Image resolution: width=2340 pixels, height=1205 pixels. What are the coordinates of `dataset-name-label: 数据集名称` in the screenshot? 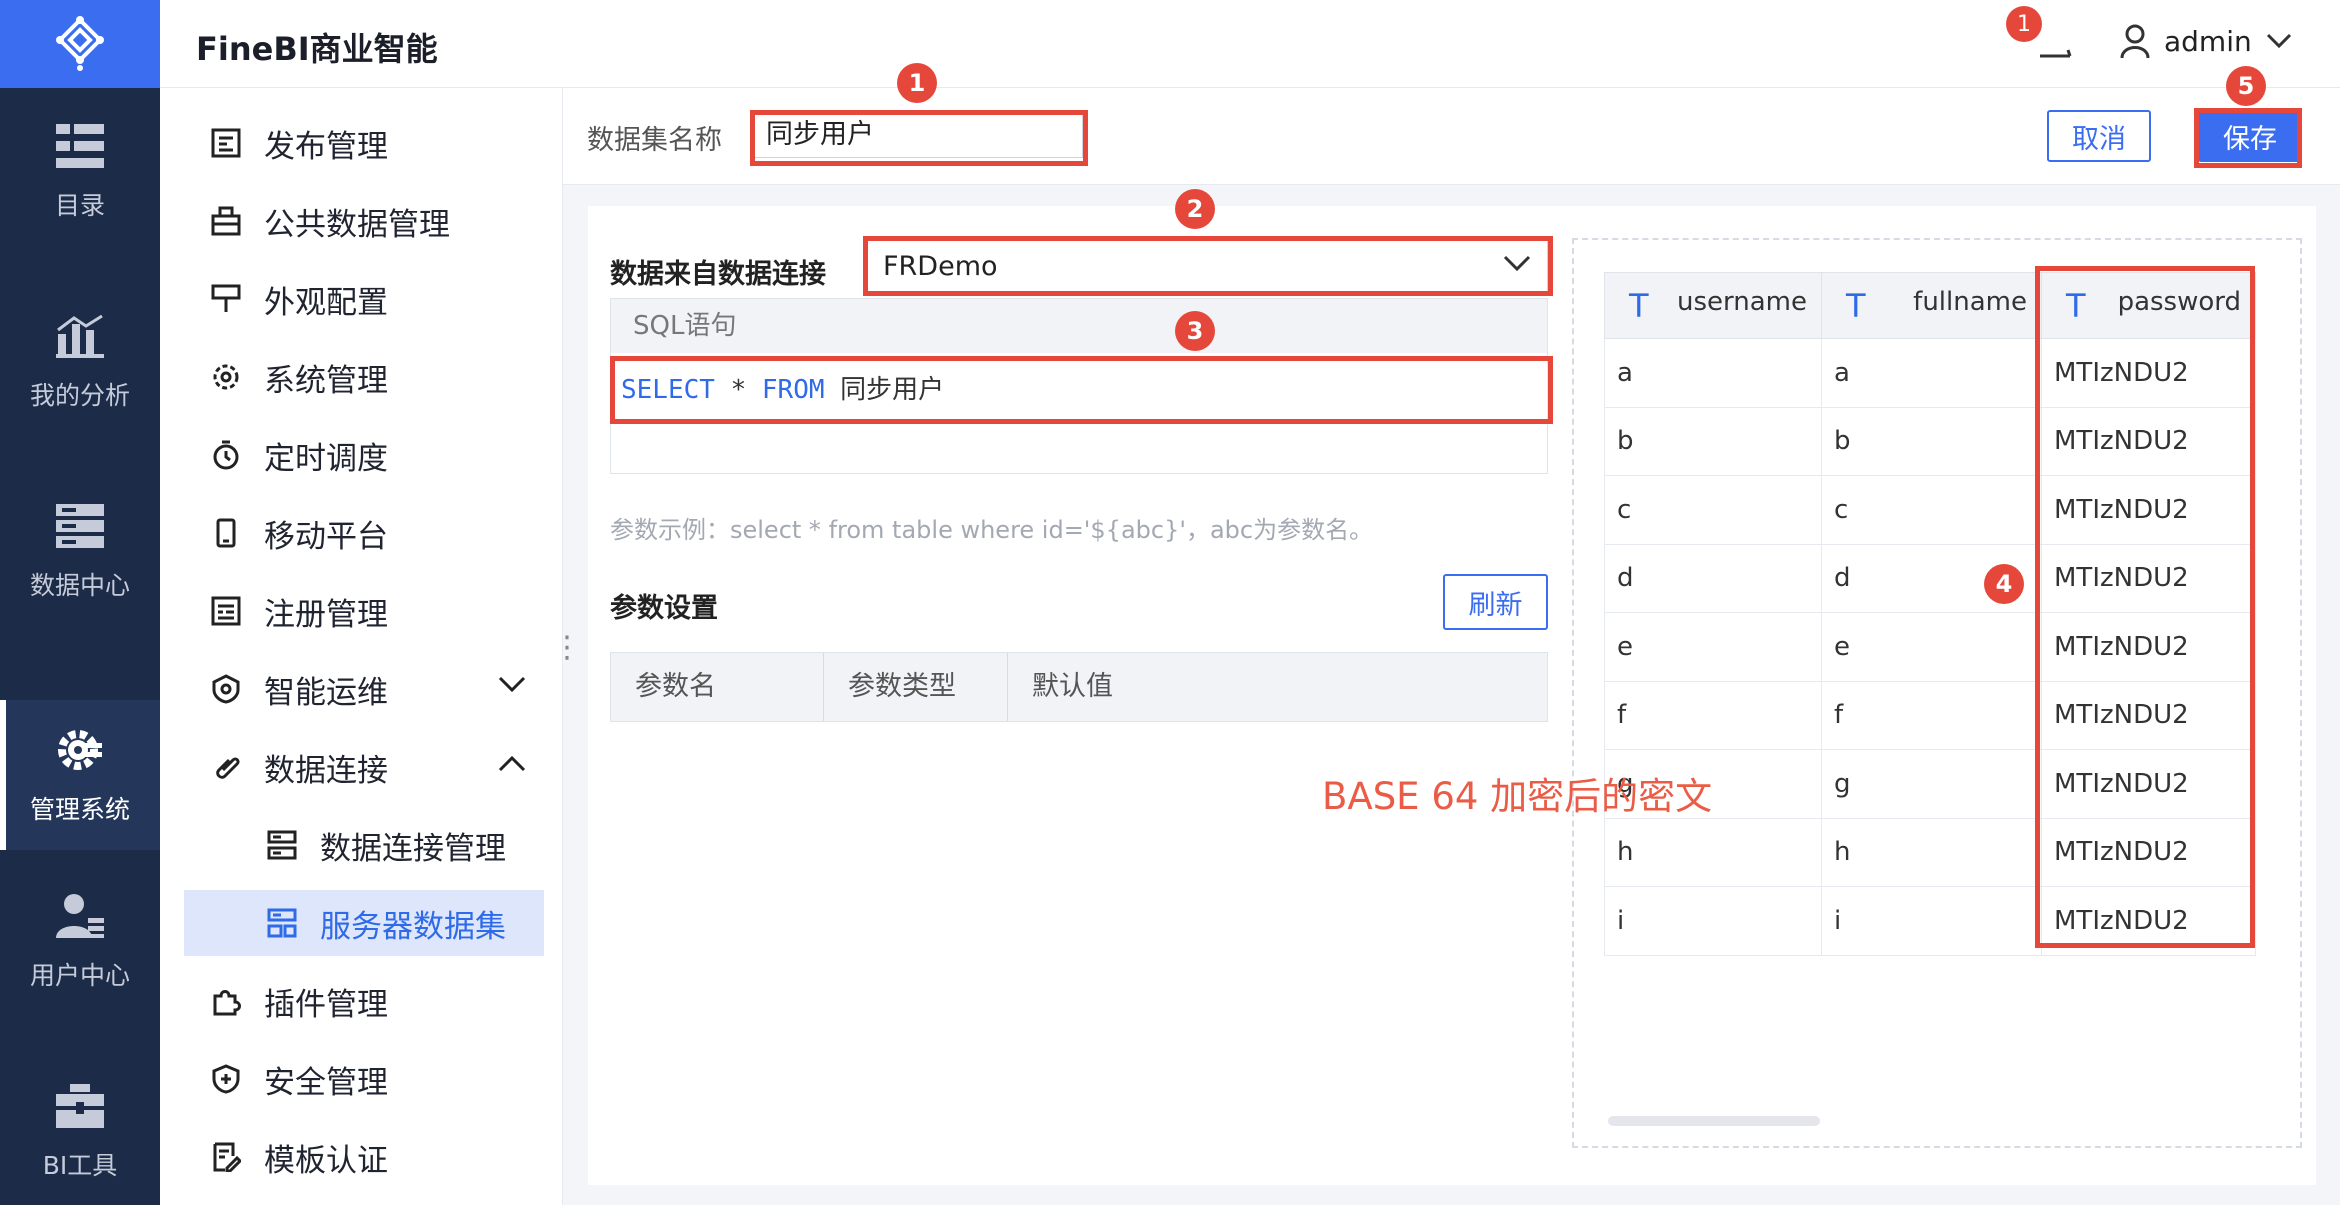 It's located at (654, 140).